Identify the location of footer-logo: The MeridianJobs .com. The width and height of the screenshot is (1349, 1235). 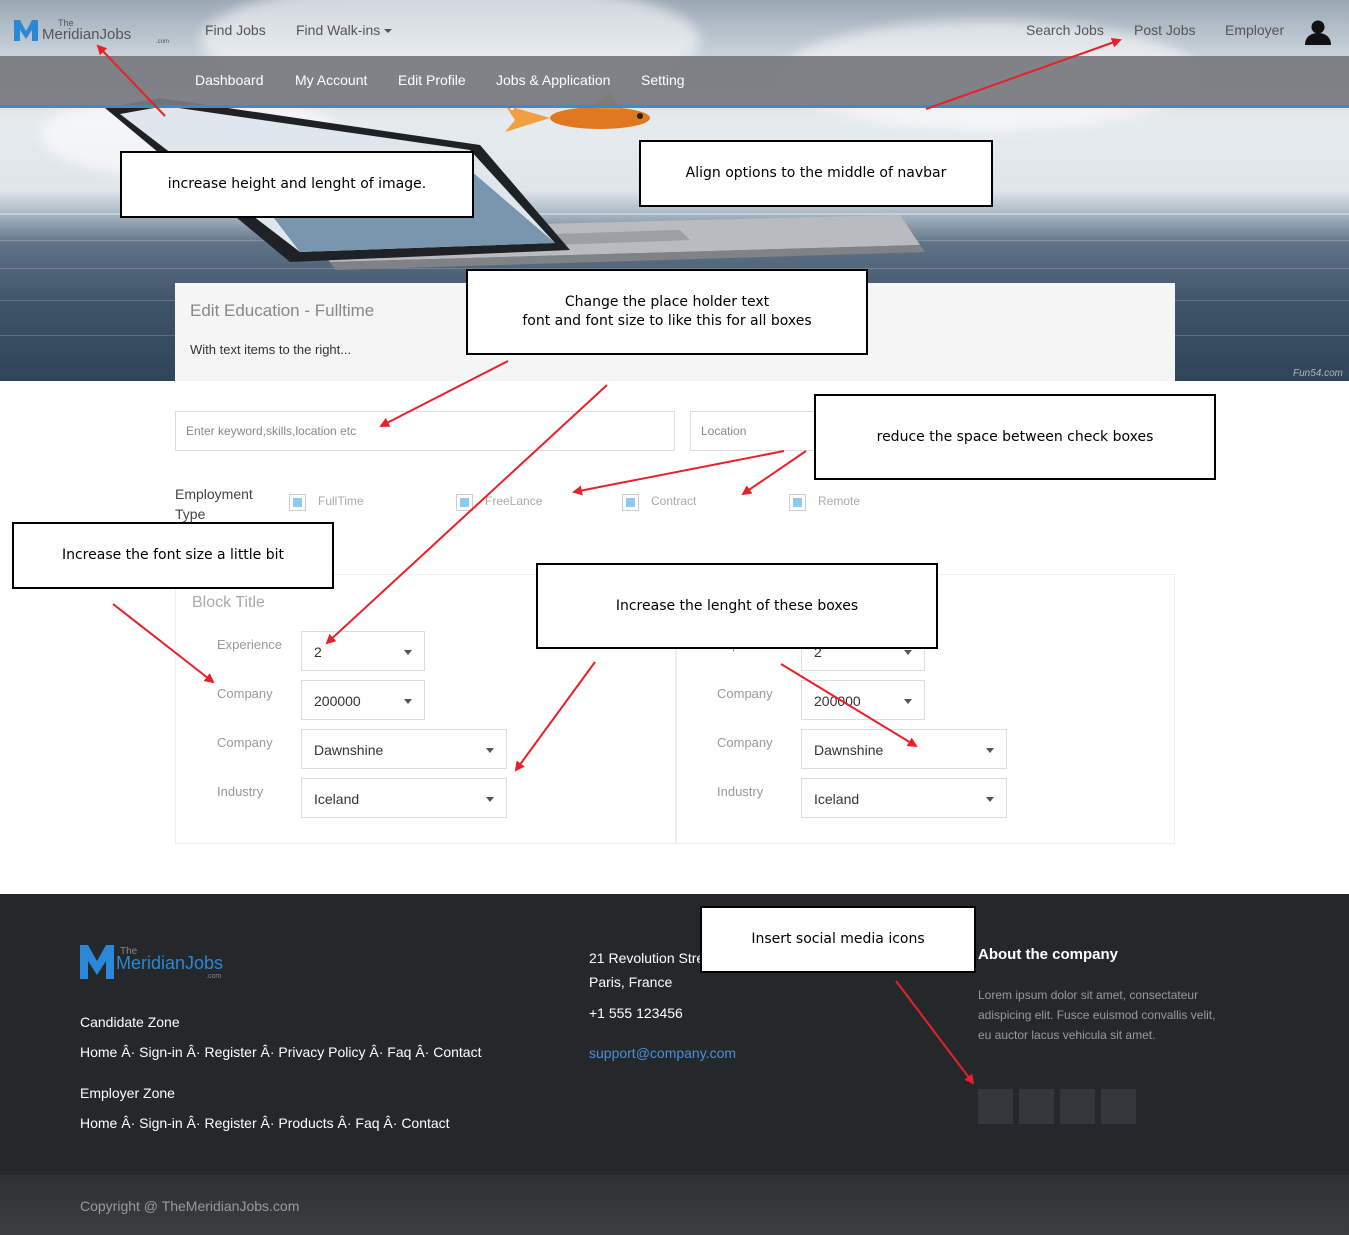
(153, 962).